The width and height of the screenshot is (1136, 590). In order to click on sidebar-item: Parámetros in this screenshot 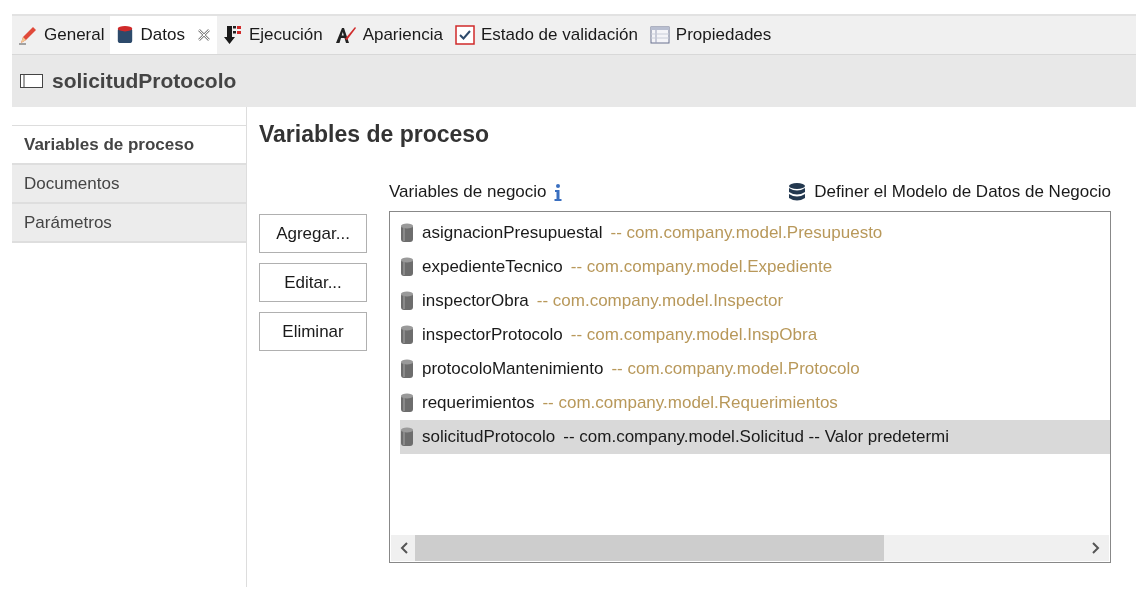, I will do `click(129, 223)`.